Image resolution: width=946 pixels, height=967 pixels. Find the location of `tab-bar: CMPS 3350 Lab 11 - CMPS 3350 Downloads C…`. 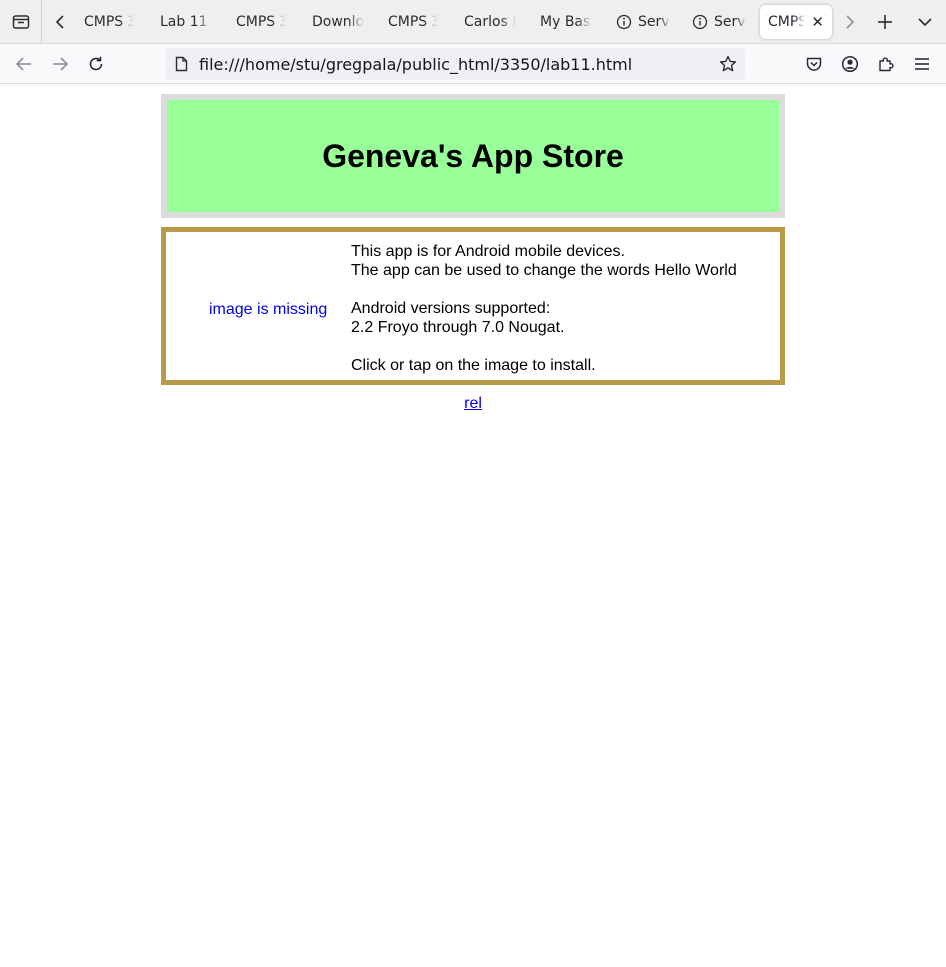

tab-bar: CMPS 3350 Lab 11 - CMPS 3350 Downloads C… is located at coordinates (473, 22).